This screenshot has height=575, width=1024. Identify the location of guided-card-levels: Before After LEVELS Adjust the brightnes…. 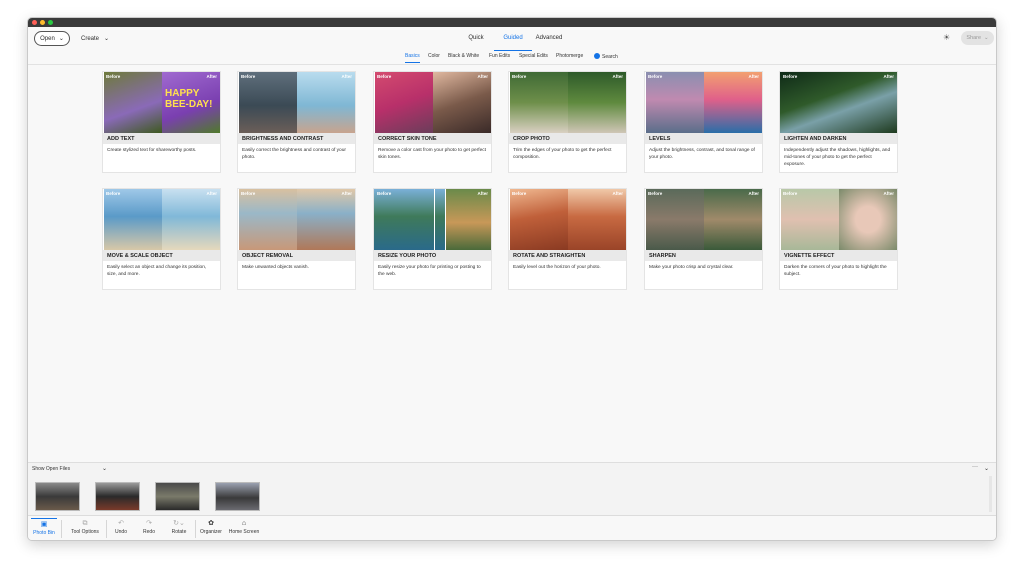
(703, 122).